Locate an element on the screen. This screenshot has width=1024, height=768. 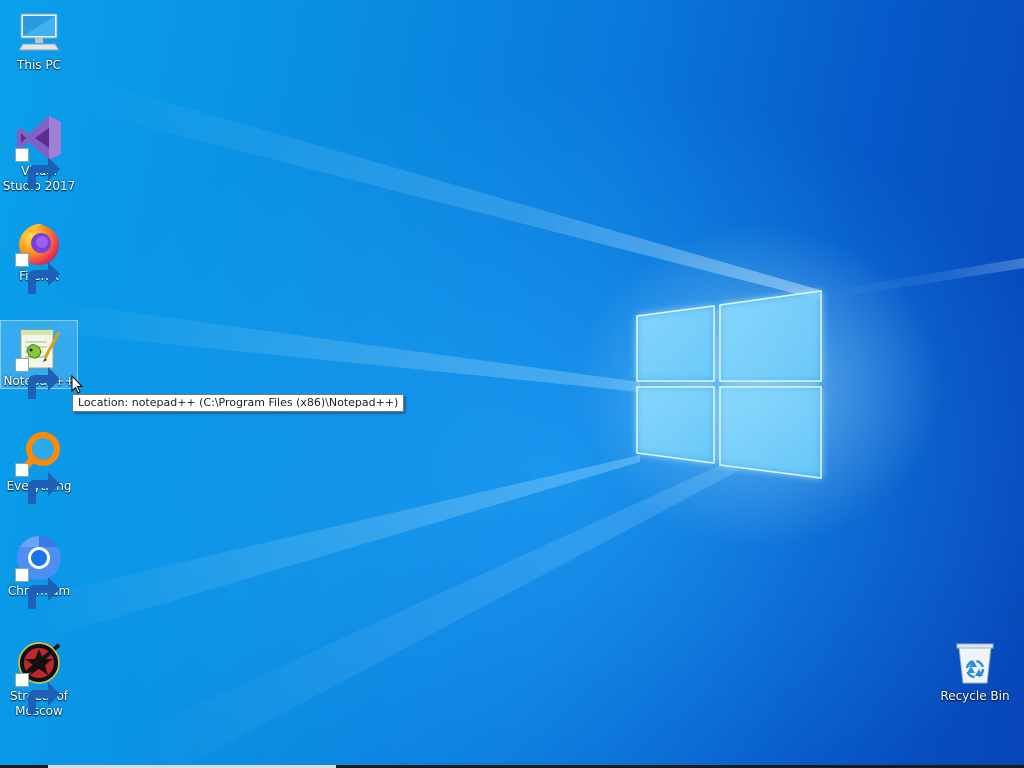
computer-icon is located at coordinates (39, 32).